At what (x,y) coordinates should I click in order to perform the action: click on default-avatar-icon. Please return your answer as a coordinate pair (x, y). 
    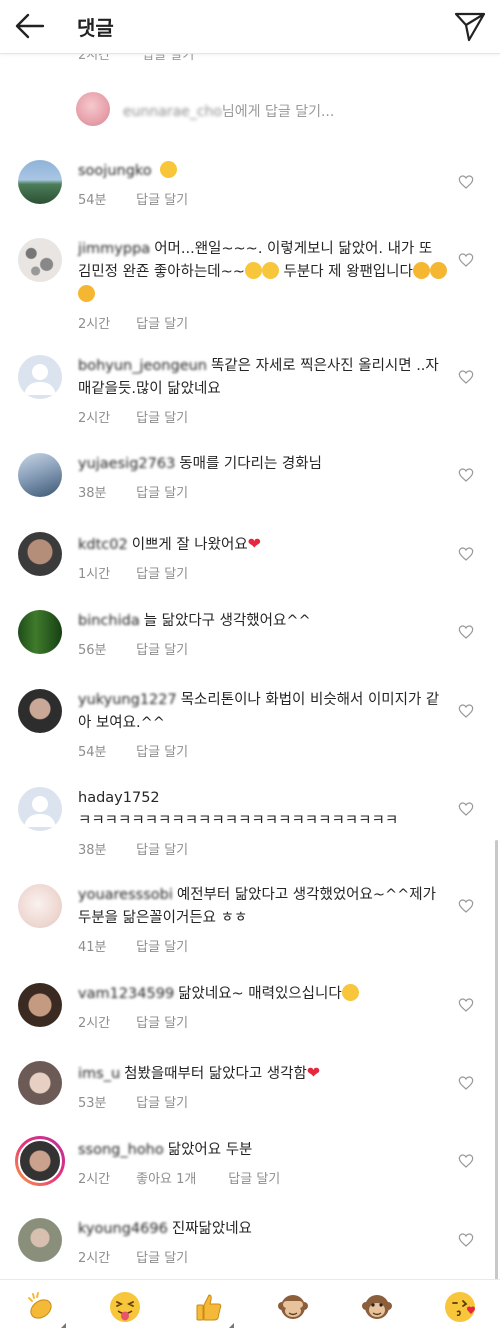
    Looking at the image, I should click on (40, 379).